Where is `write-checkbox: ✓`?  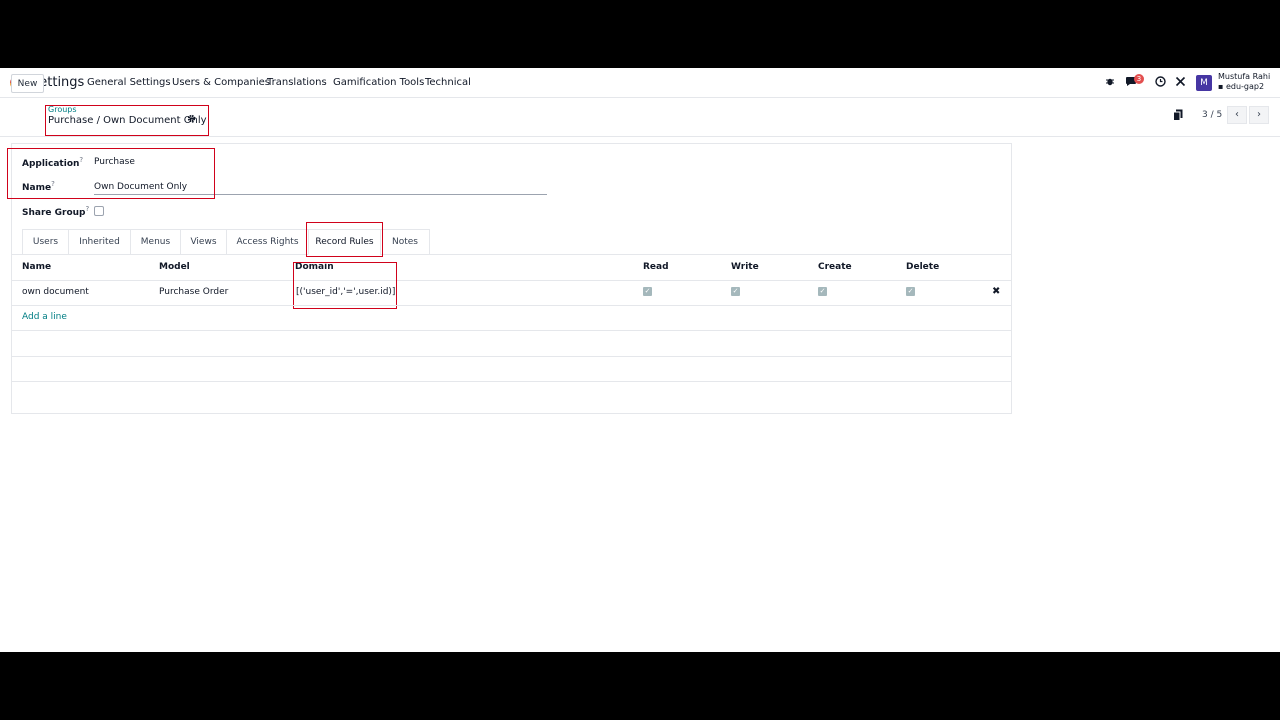 write-checkbox: ✓ is located at coordinates (735, 291).